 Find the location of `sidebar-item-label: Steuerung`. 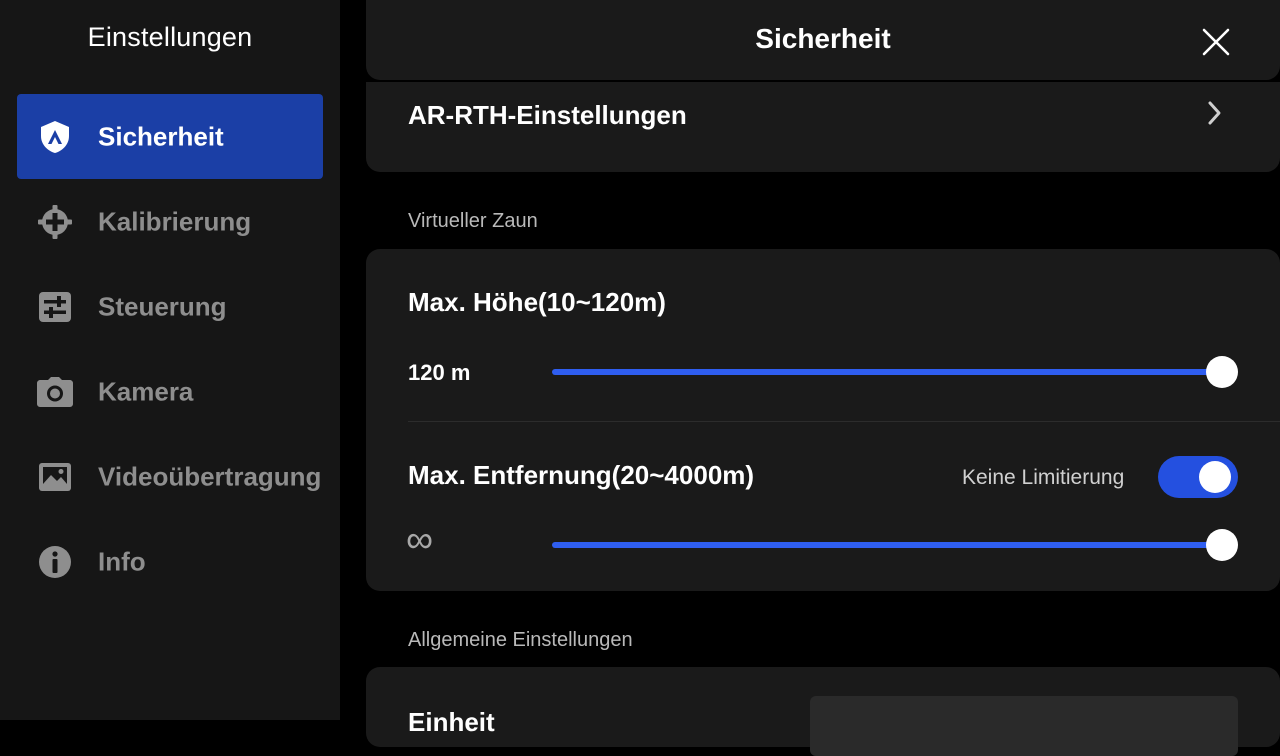

sidebar-item-label: Steuerung is located at coordinates (162, 306).